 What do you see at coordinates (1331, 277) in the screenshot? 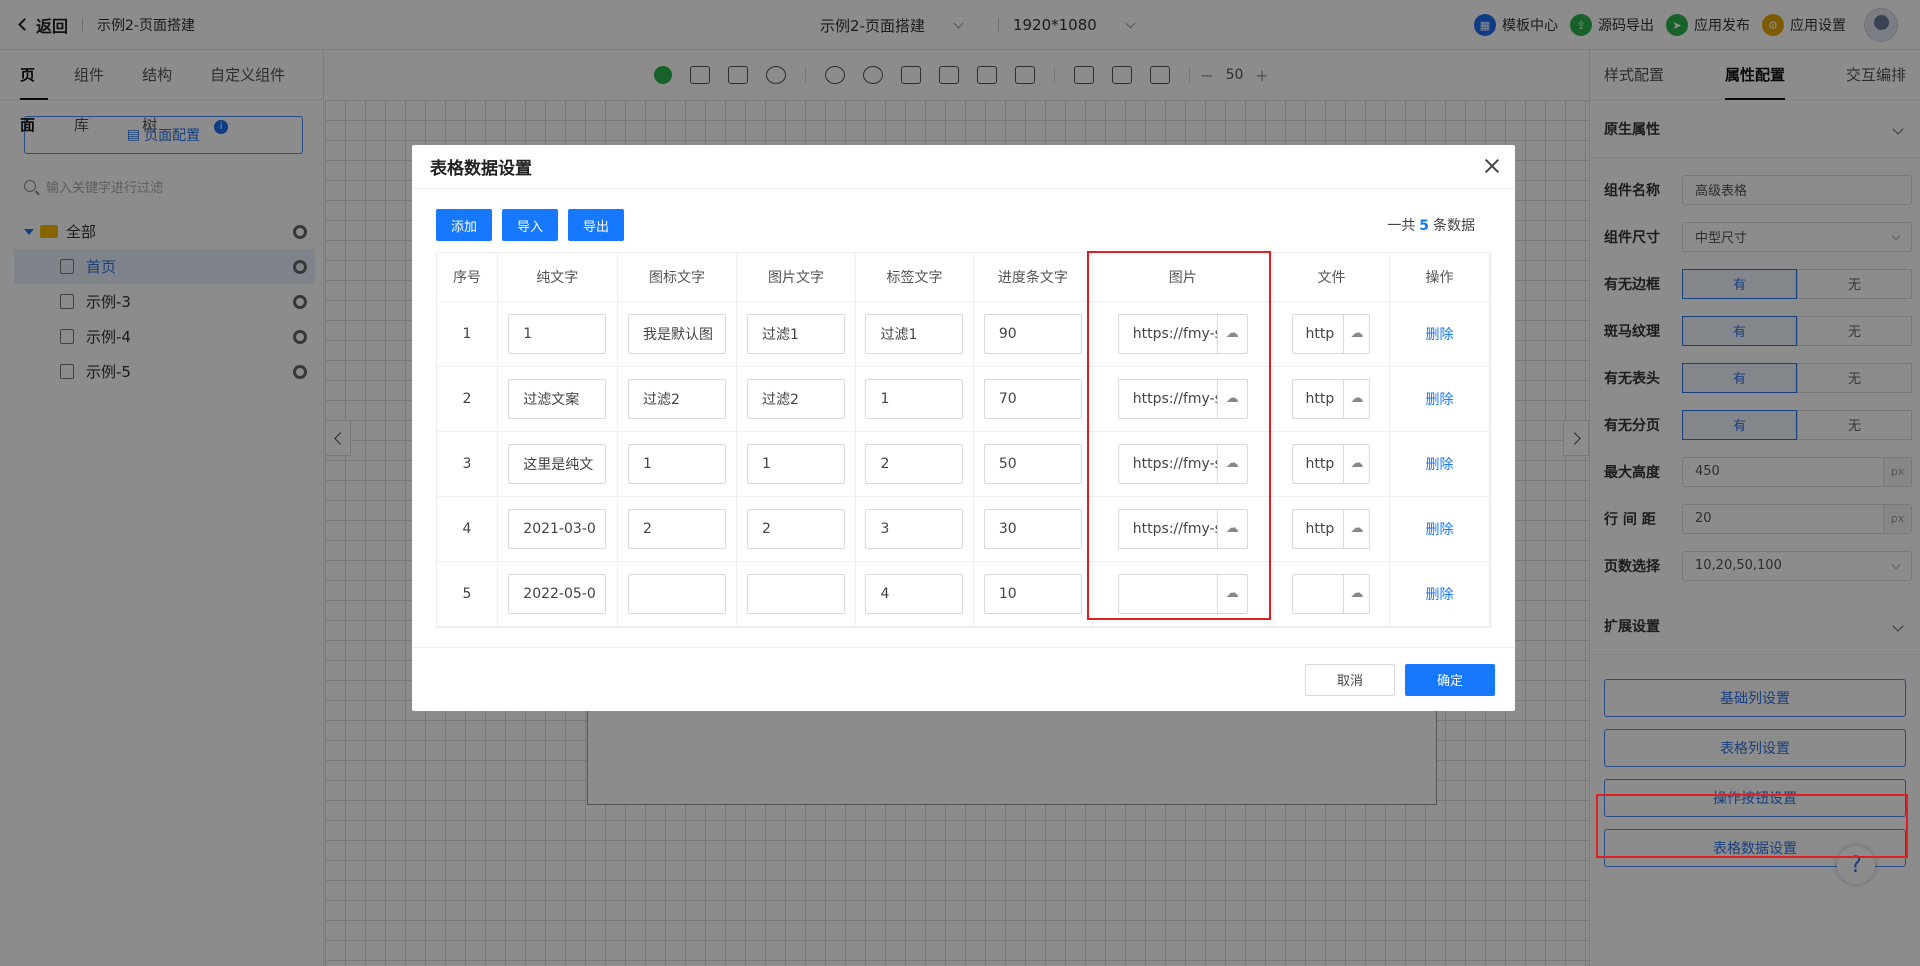
I see `column-header: 文件` at bounding box center [1331, 277].